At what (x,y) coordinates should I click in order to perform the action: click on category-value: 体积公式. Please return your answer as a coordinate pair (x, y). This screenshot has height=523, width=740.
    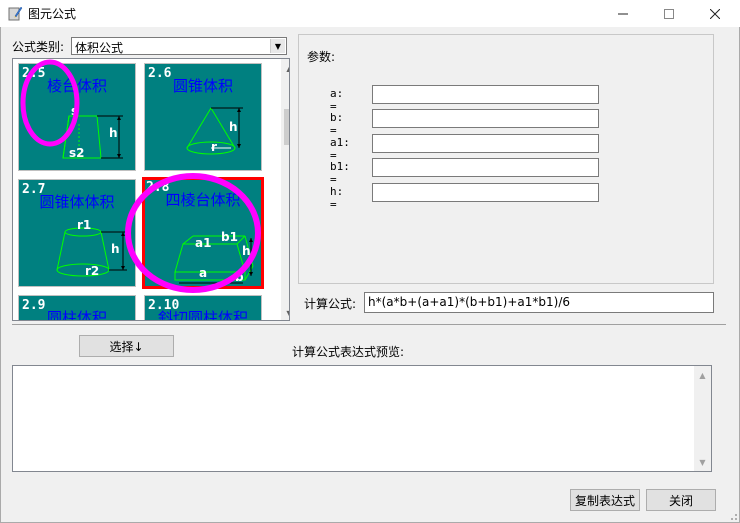
    Looking at the image, I should click on (99, 48).